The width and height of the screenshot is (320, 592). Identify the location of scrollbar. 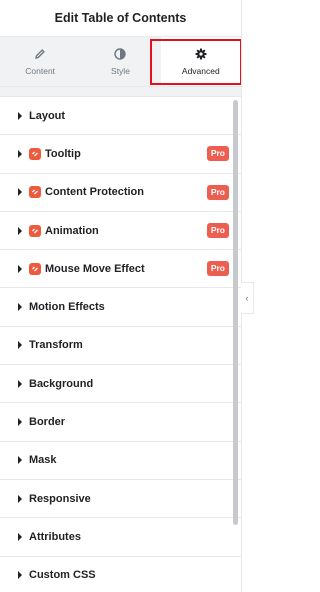
(235, 312).